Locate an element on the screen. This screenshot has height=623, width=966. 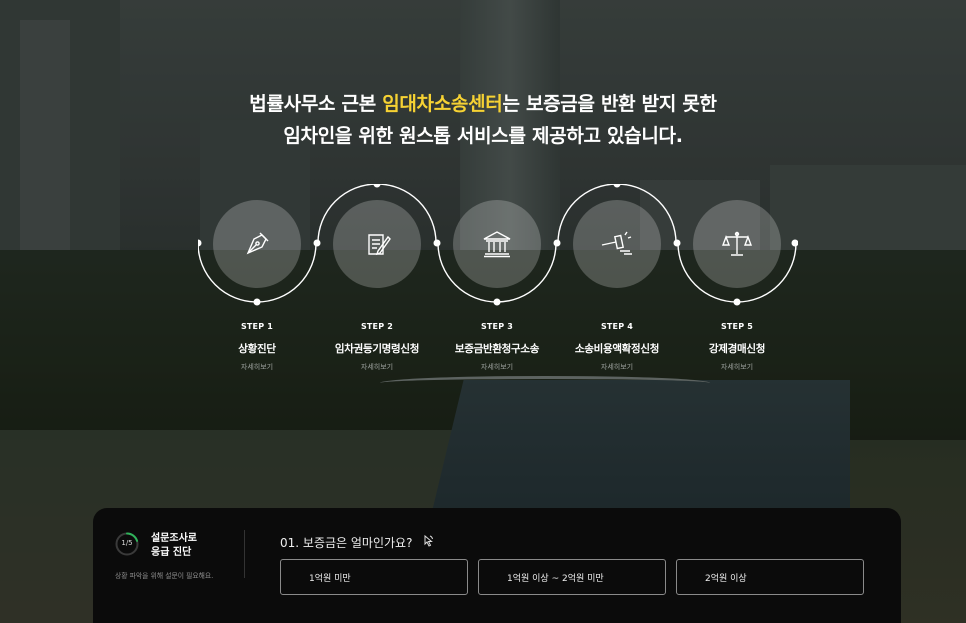
step-title: 임차권등기명령신청 is located at coordinates (377, 349).